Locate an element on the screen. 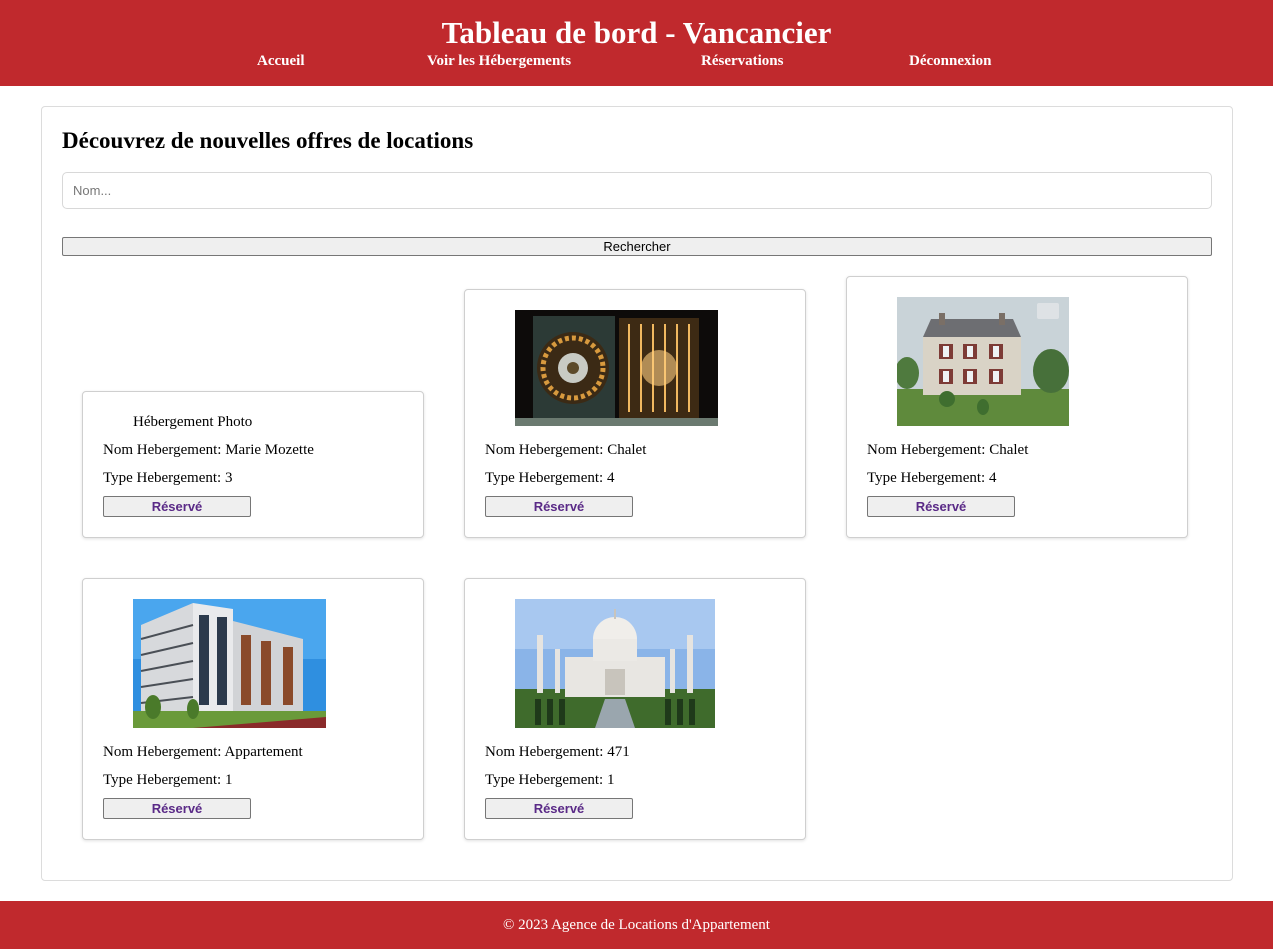 This screenshot has height=949, width=1273. broken-image-icon: Hébergement Photo is located at coordinates (192, 422).